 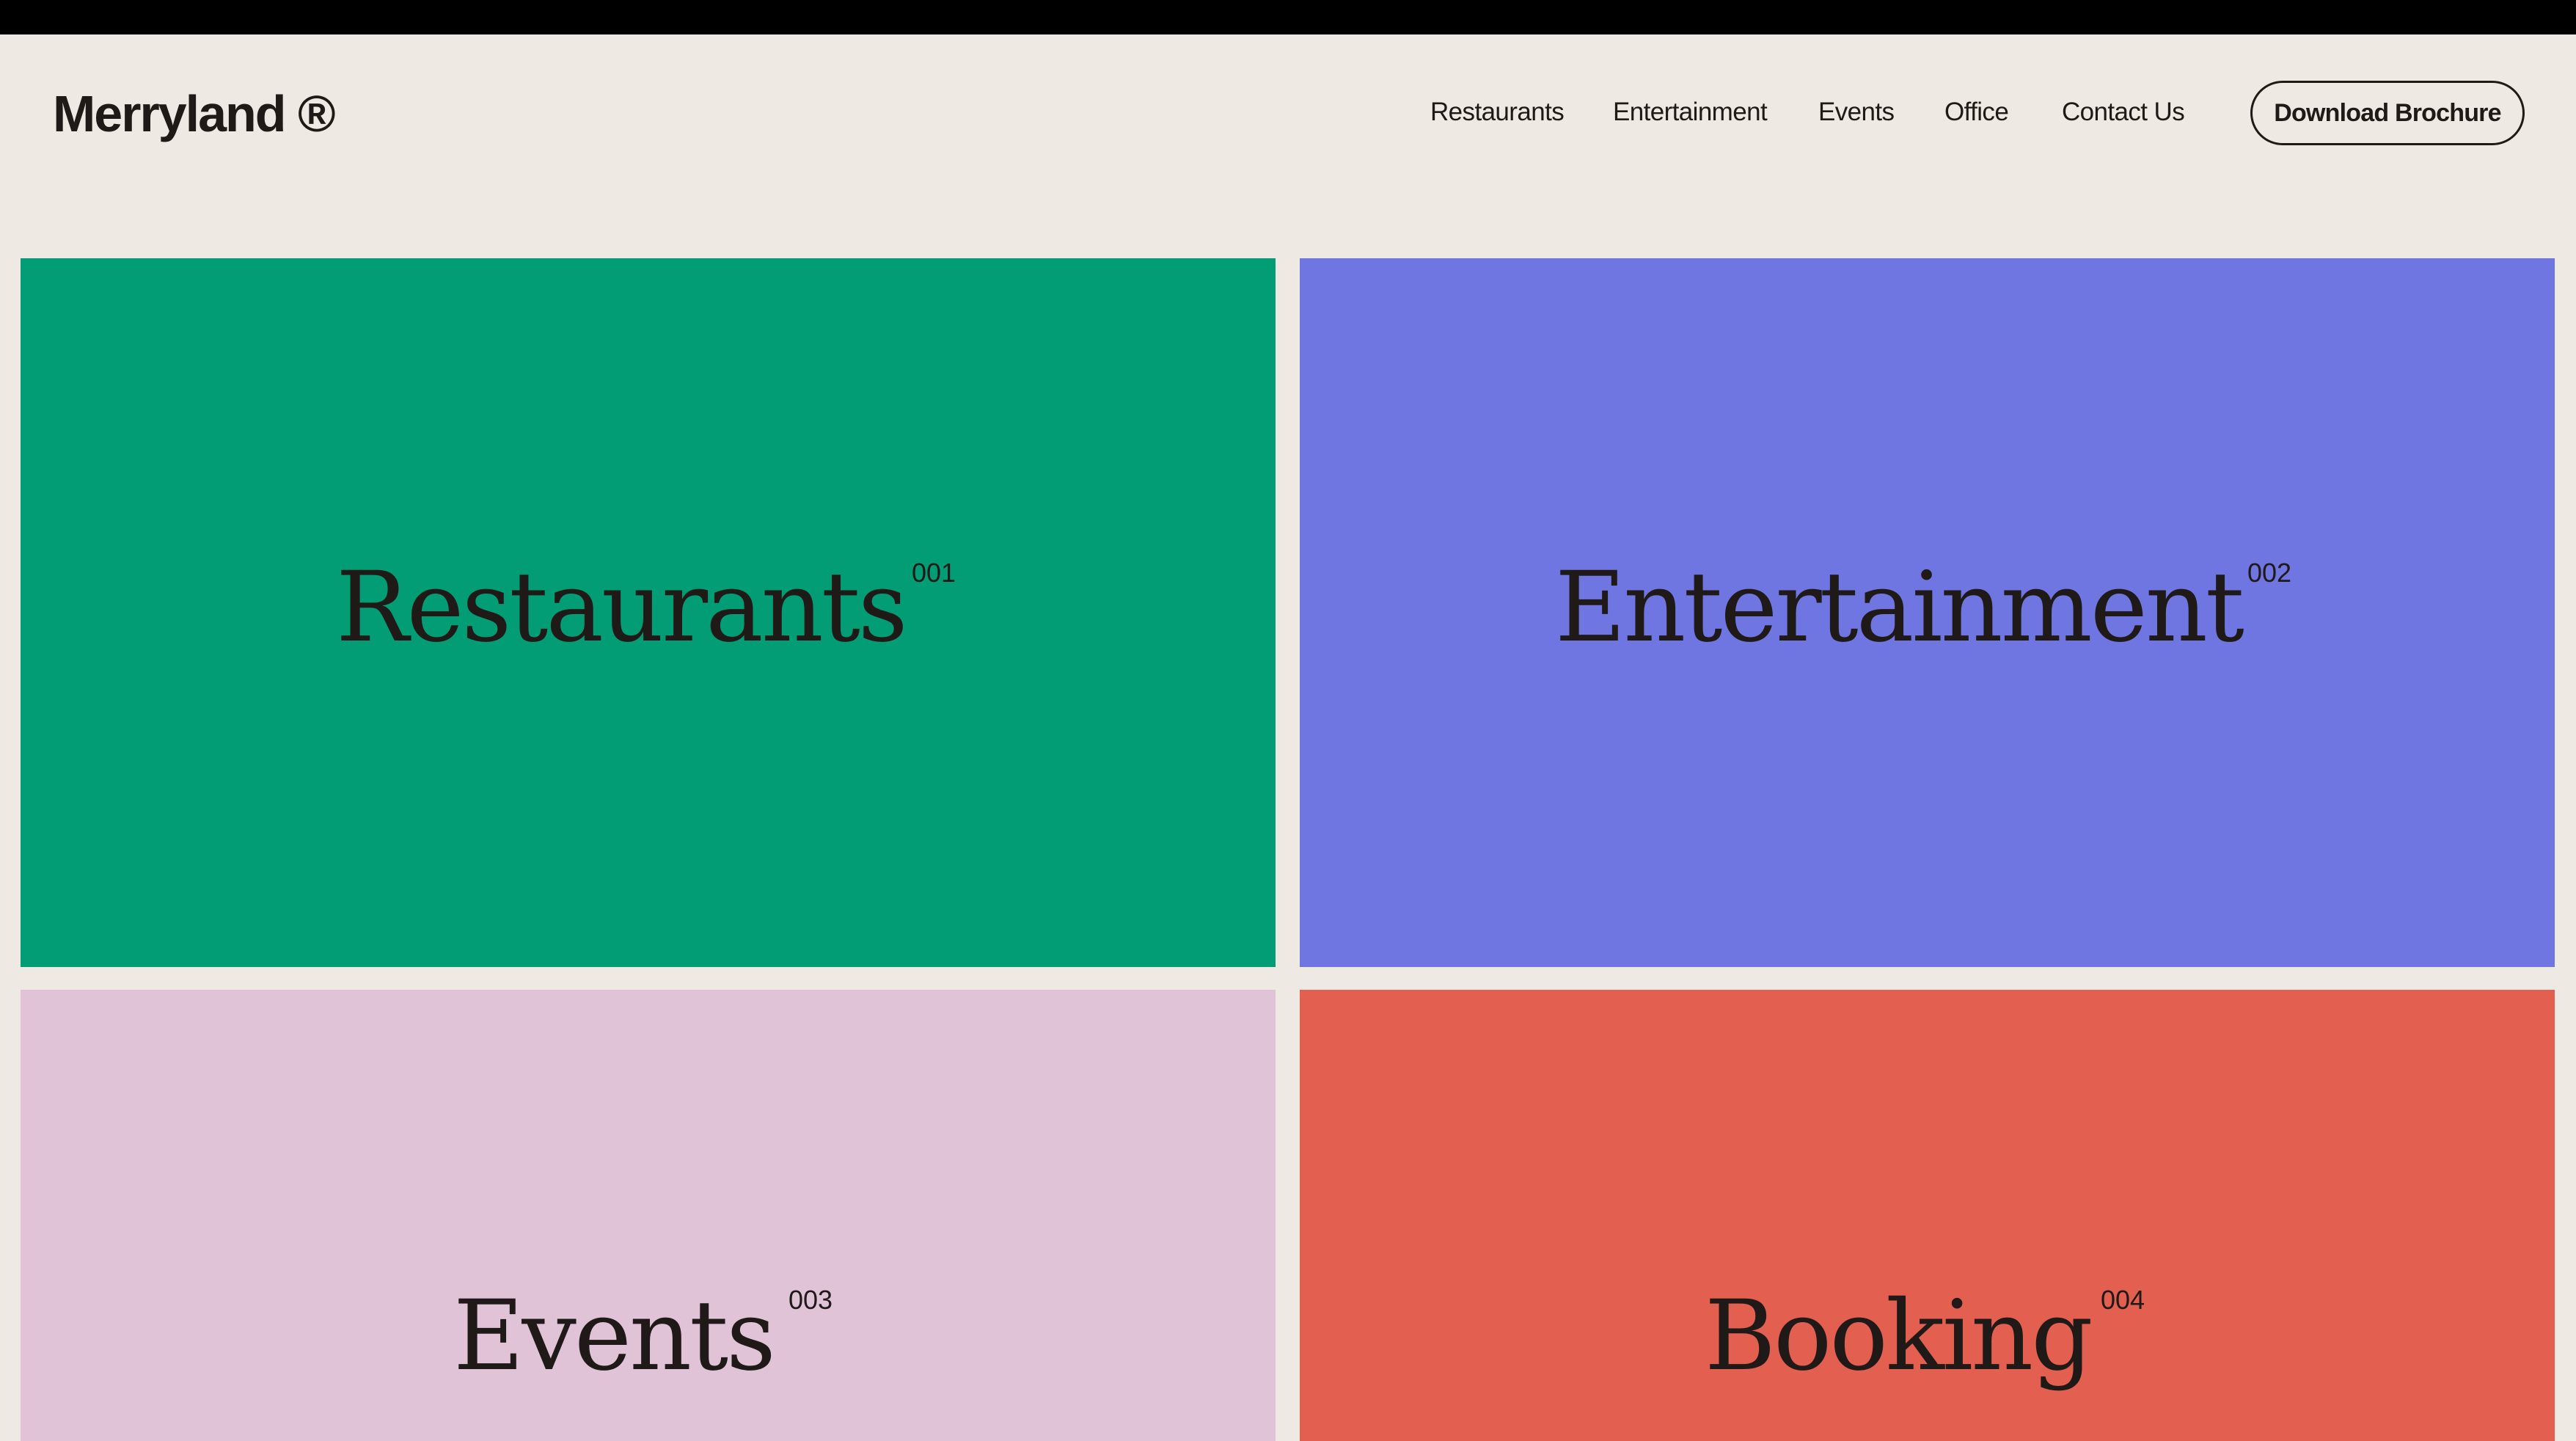 What do you see at coordinates (2123, 1300) in the screenshot?
I see `card-number: 004` at bounding box center [2123, 1300].